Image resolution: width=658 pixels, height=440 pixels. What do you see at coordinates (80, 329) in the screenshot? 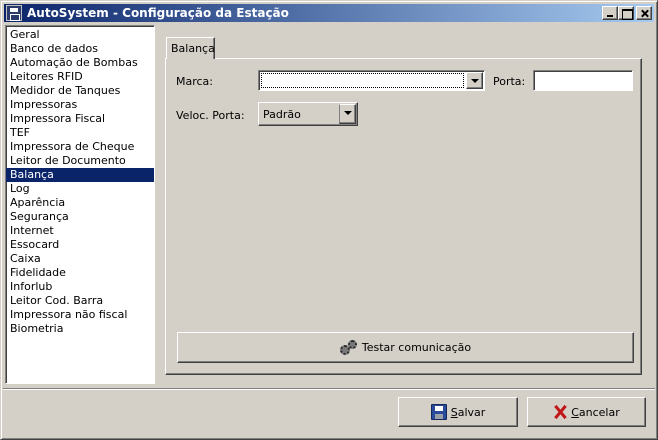
I see `sidebar-item: Biometria` at bounding box center [80, 329].